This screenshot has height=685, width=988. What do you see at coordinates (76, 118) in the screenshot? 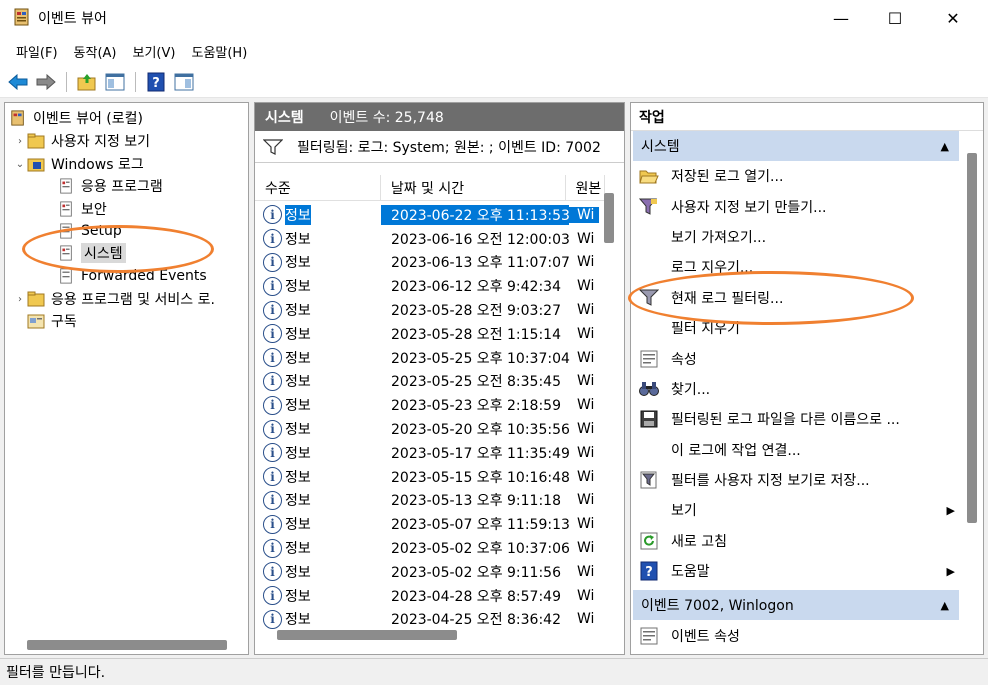
I see `tree-item-root: 이벤트 뷰어 (로컬)` at bounding box center [76, 118].